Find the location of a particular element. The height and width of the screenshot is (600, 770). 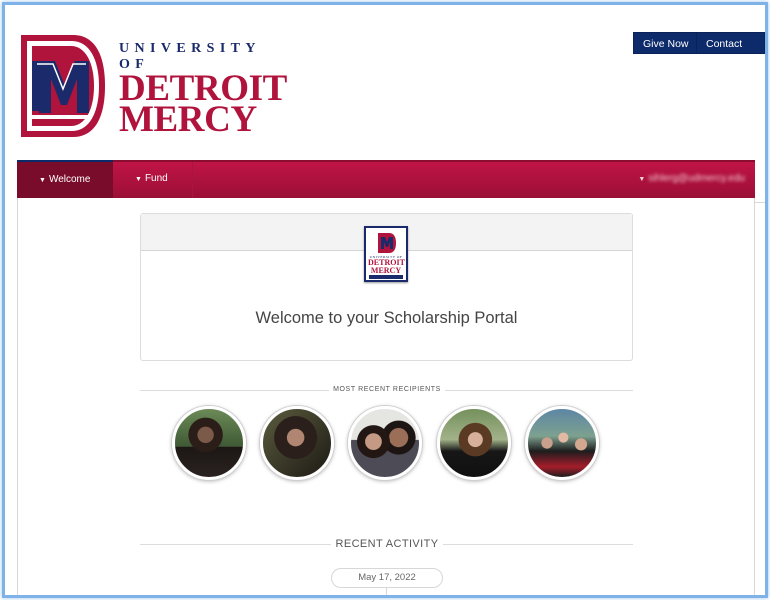

main-nav: ▼ Welcome ▼ Fund ▼ sihlerg@udmercy.edu is located at coordinates (386, 179).